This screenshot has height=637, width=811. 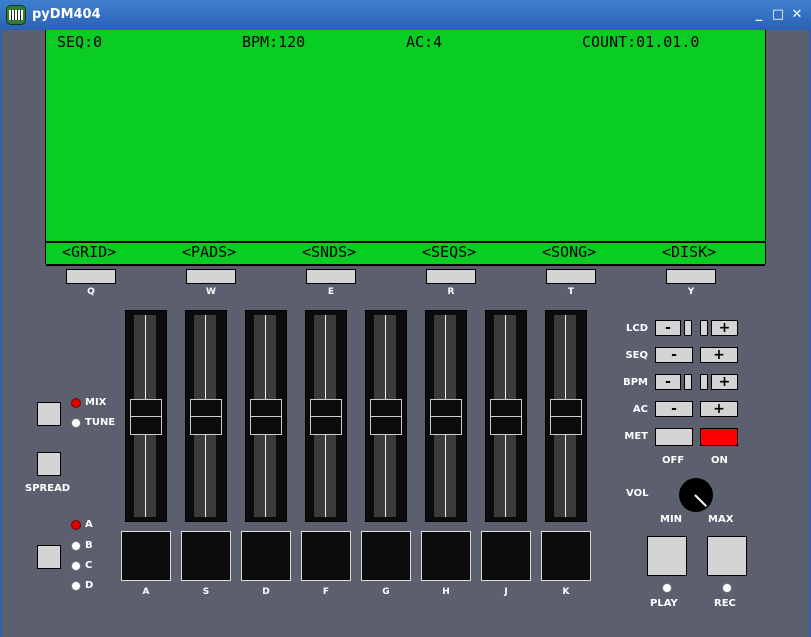 What do you see at coordinates (76, 525) in the screenshot?
I see `bank-a-radio` at bounding box center [76, 525].